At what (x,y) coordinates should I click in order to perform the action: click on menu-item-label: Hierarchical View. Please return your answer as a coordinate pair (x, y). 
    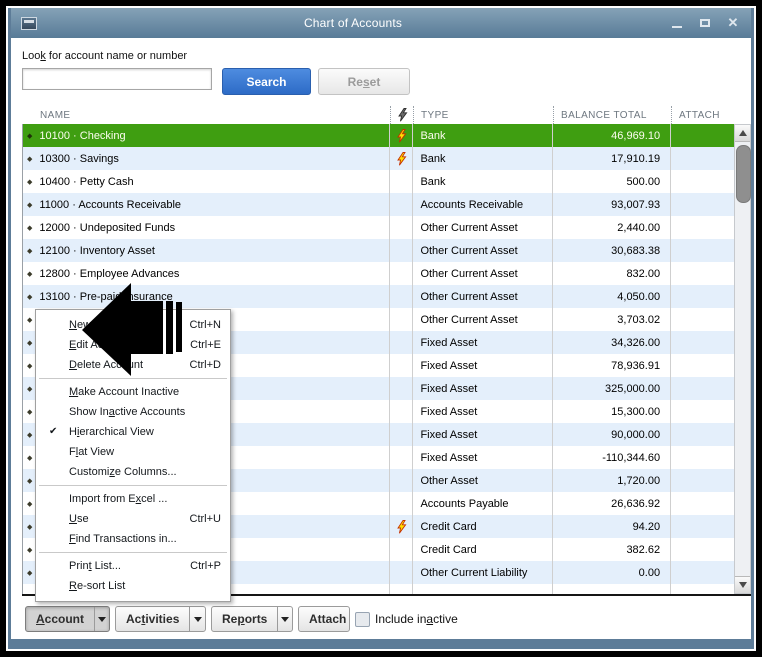
    Looking at the image, I should click on (111, 432).